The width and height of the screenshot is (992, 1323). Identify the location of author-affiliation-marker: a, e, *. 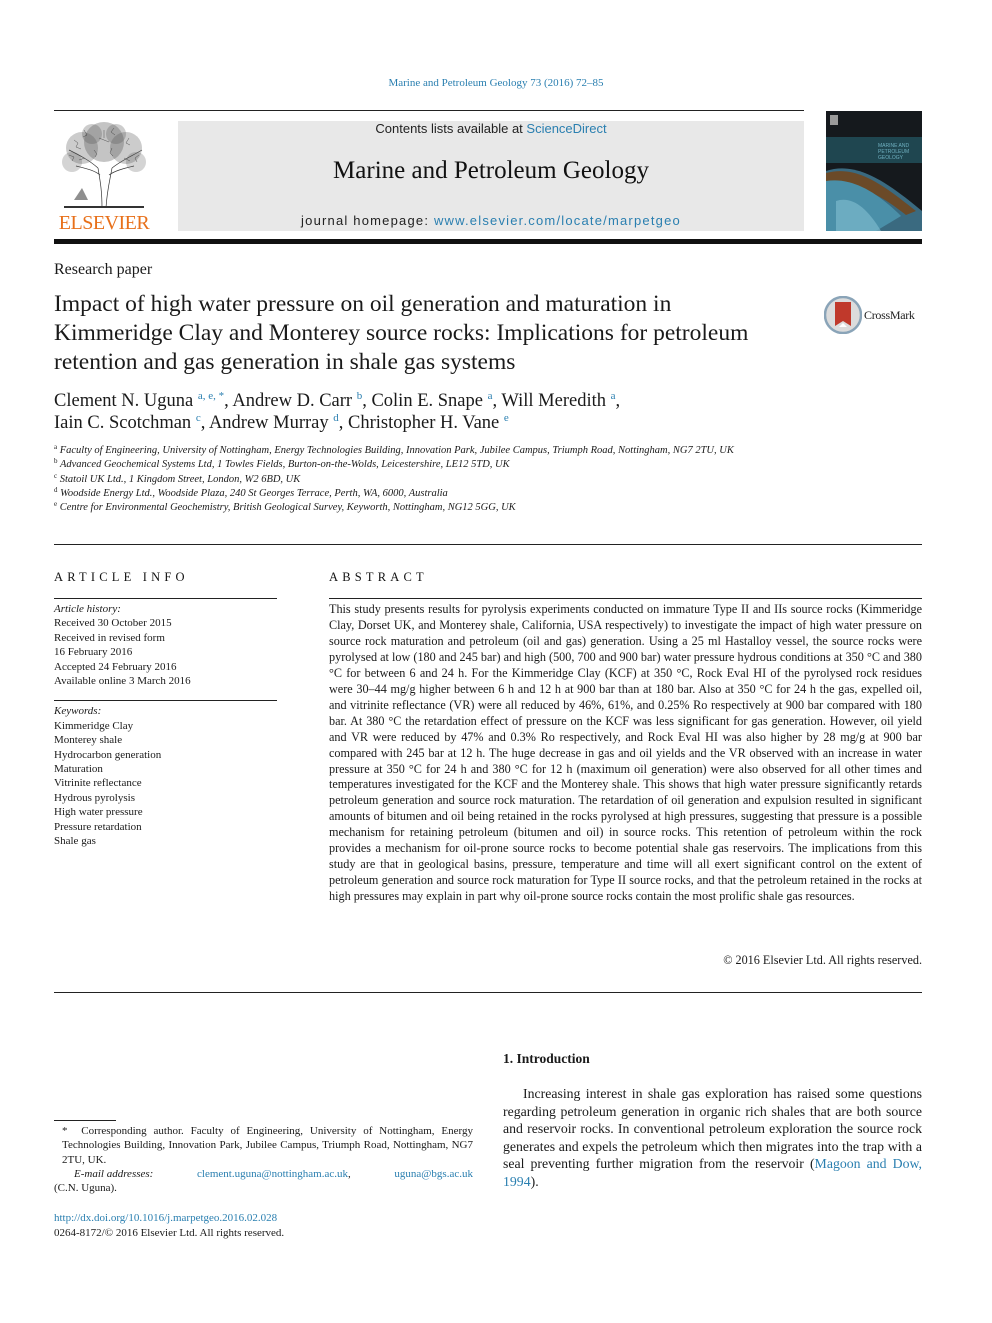
(211, 396).